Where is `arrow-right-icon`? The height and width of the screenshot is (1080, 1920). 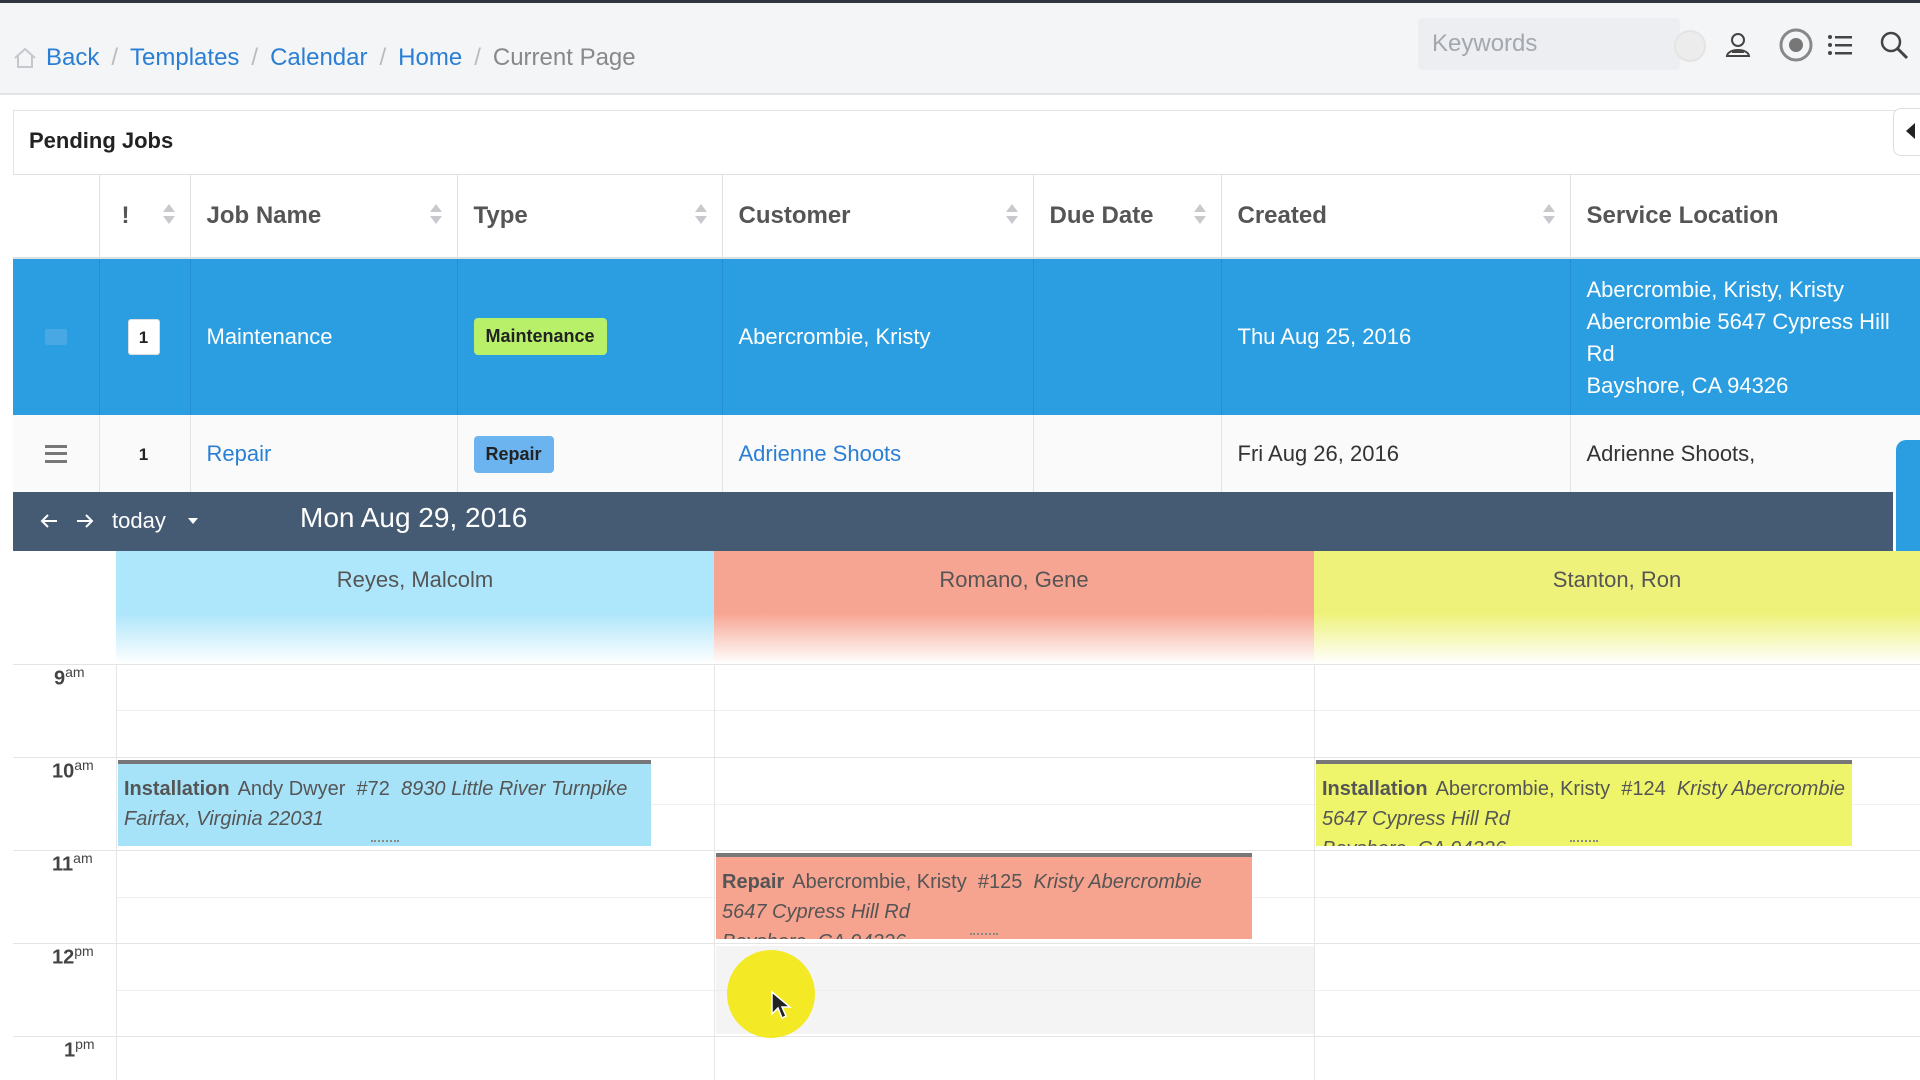 arrow-right-icon is located at coordinates (85, 521).